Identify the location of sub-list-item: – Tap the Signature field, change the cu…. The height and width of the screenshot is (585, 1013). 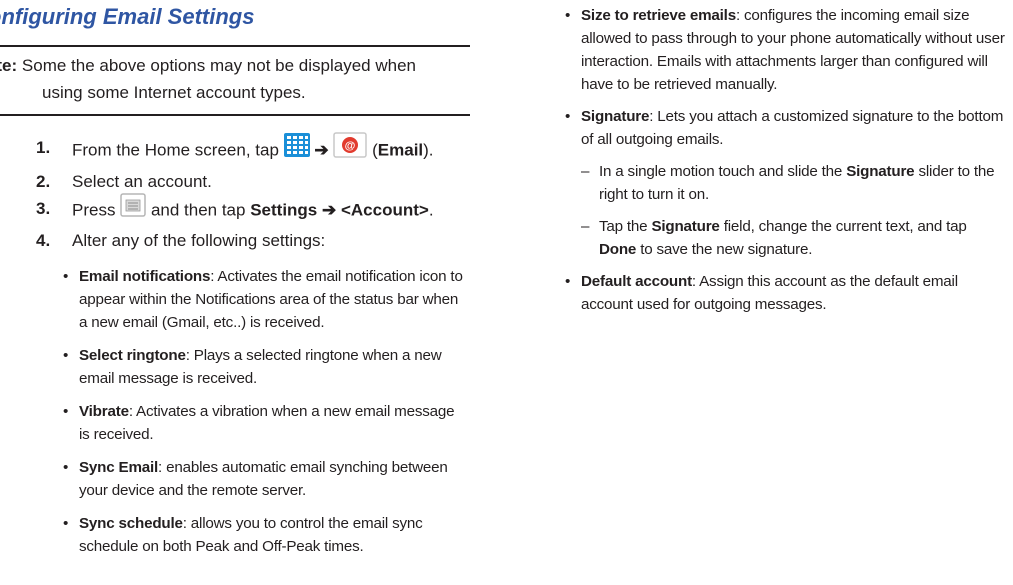
(785, 238).